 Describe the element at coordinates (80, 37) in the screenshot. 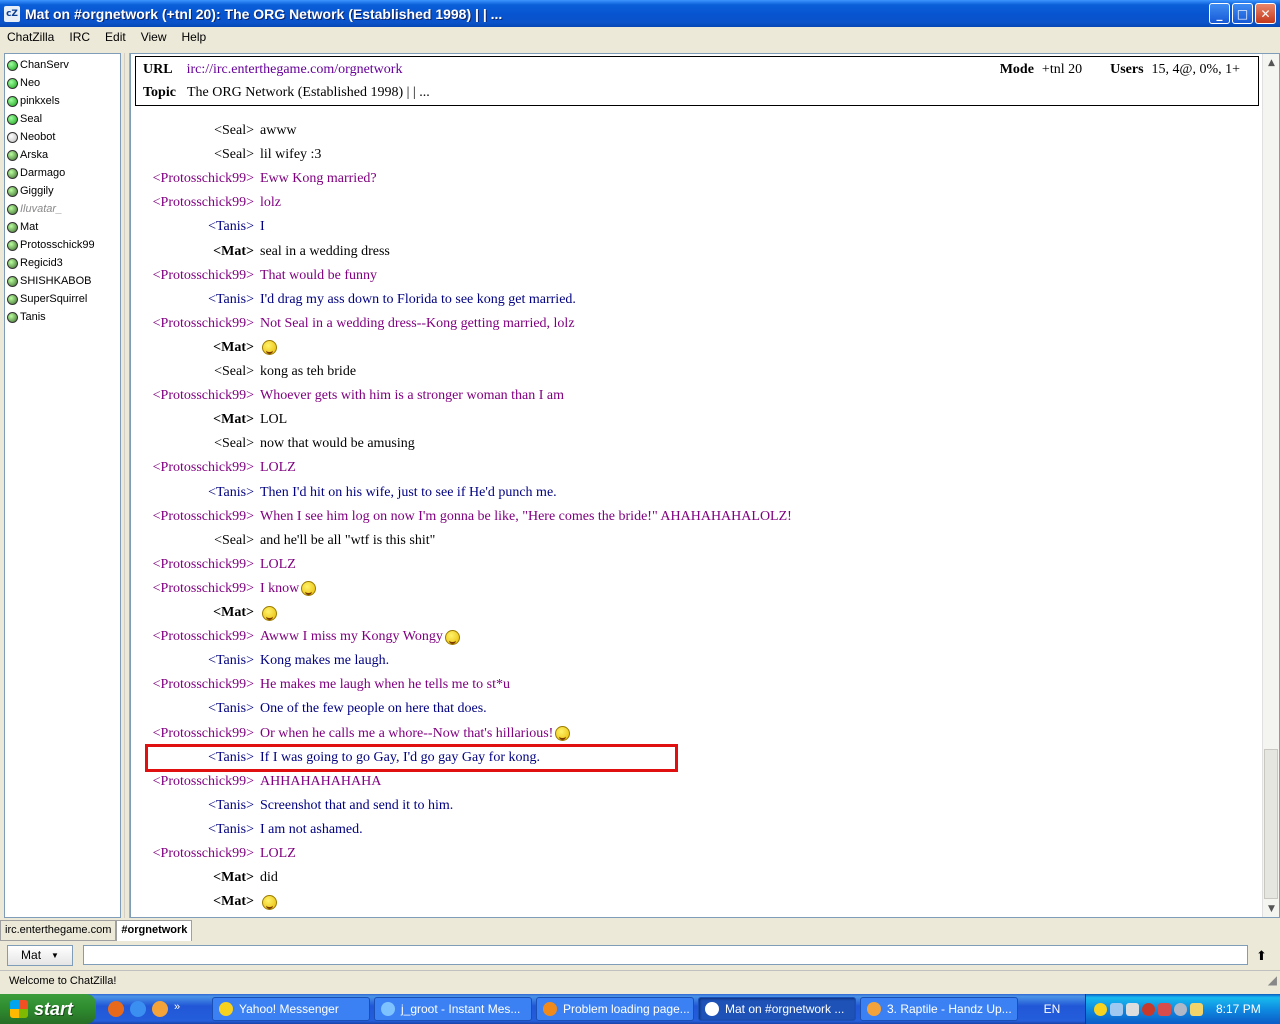

I see `menu-irc: IRC` at that location.